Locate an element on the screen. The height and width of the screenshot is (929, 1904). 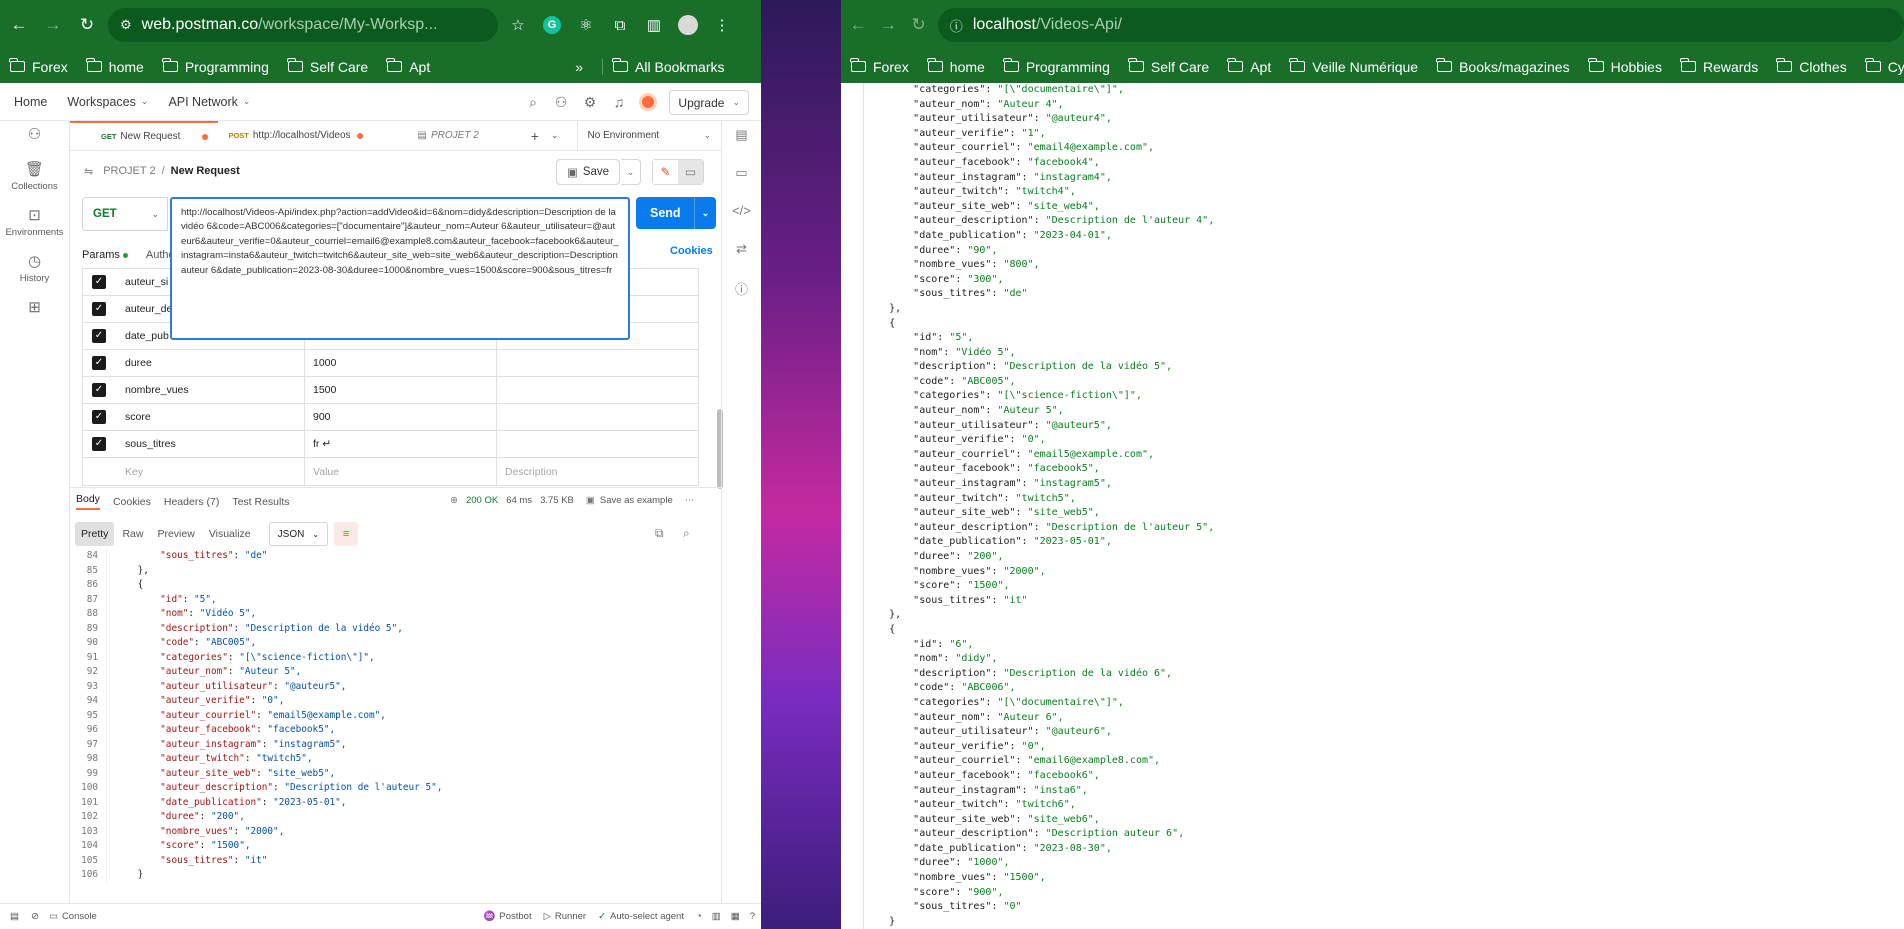
new-param-description: Description is located at coordinates (597, 471).